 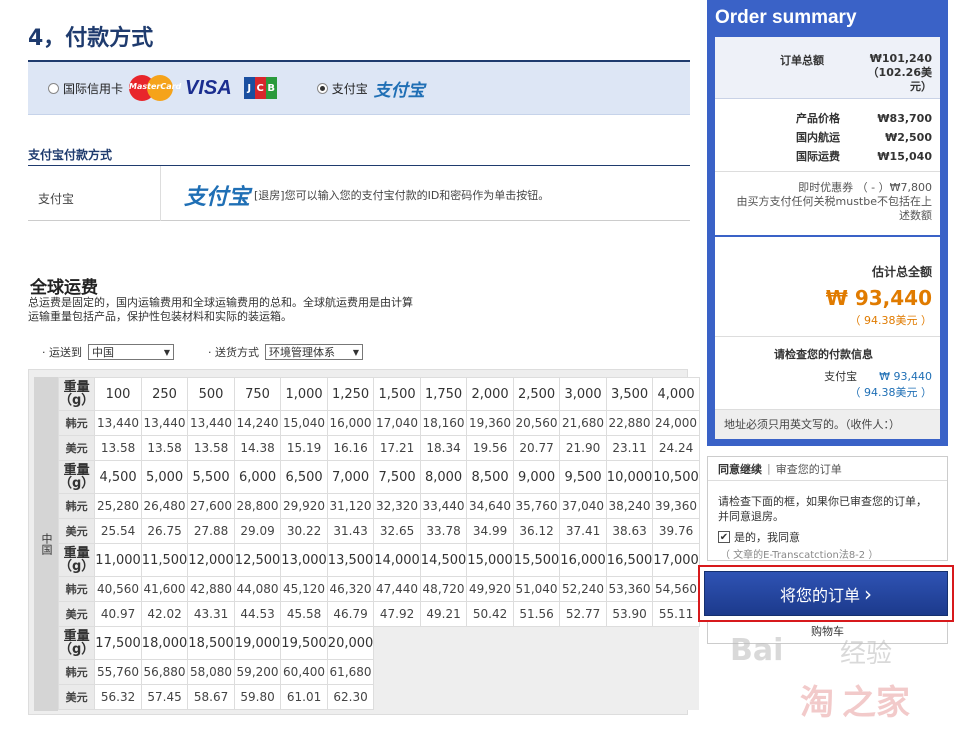 What do you see at coordinates (85, 88) in the screenshot?
I see `intl-card-option: 国际信用卡` at bounding box center [85, 88].